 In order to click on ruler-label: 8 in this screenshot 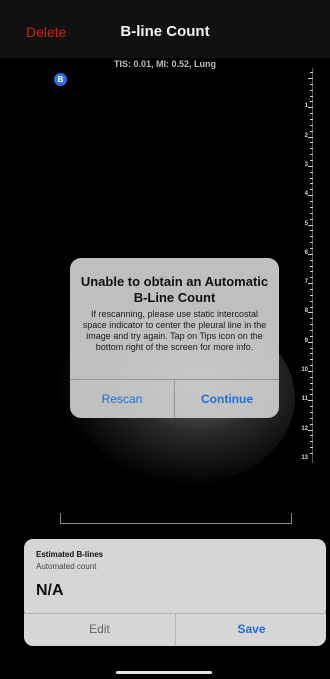, I will do `click(306, 311)`.